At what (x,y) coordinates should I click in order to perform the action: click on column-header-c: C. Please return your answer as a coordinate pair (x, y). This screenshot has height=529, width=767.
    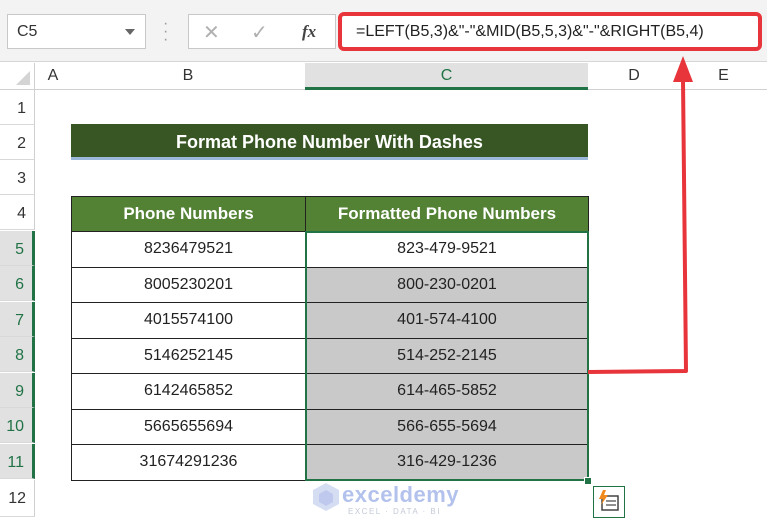
    Looking at the image, I should click on (446, 76).